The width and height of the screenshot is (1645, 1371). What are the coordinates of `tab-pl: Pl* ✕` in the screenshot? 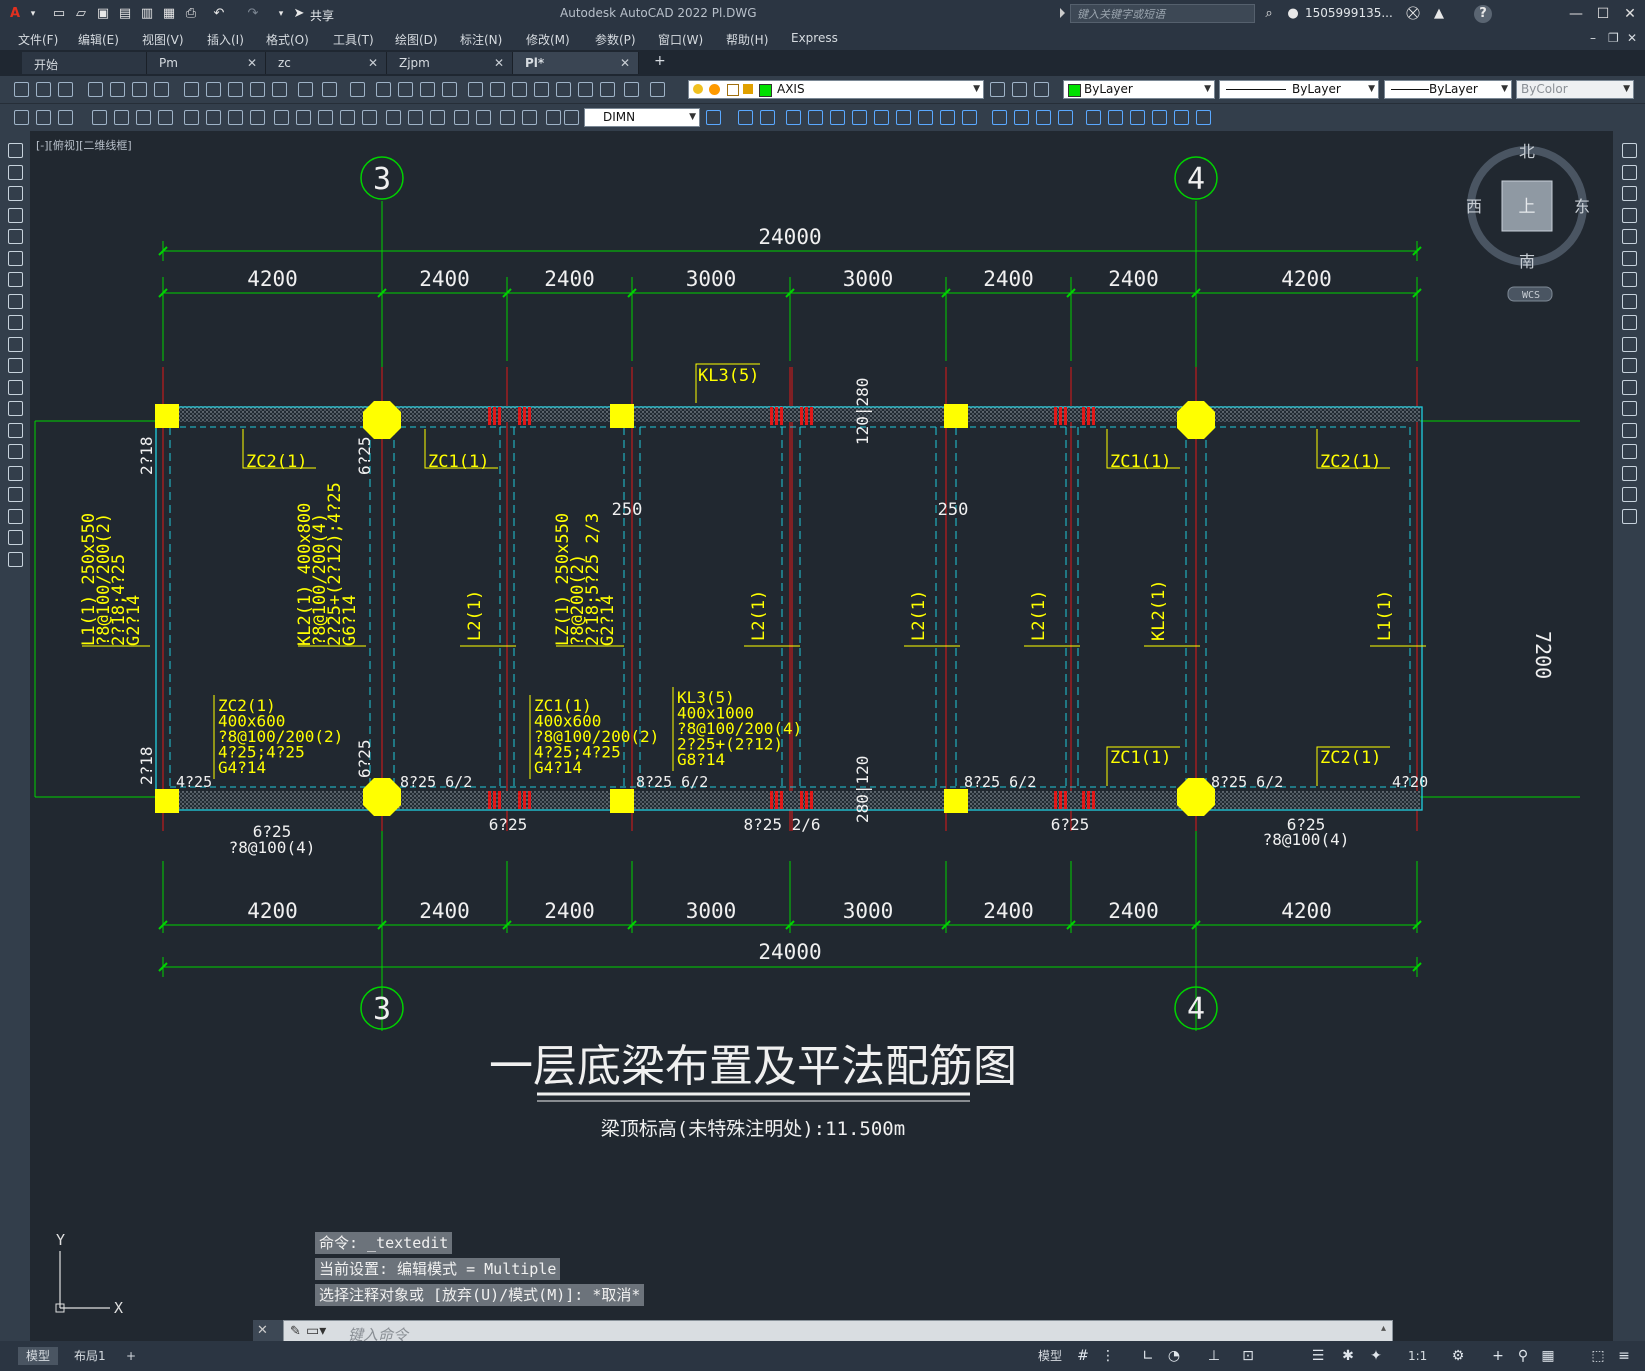 It's located at (576, 63).